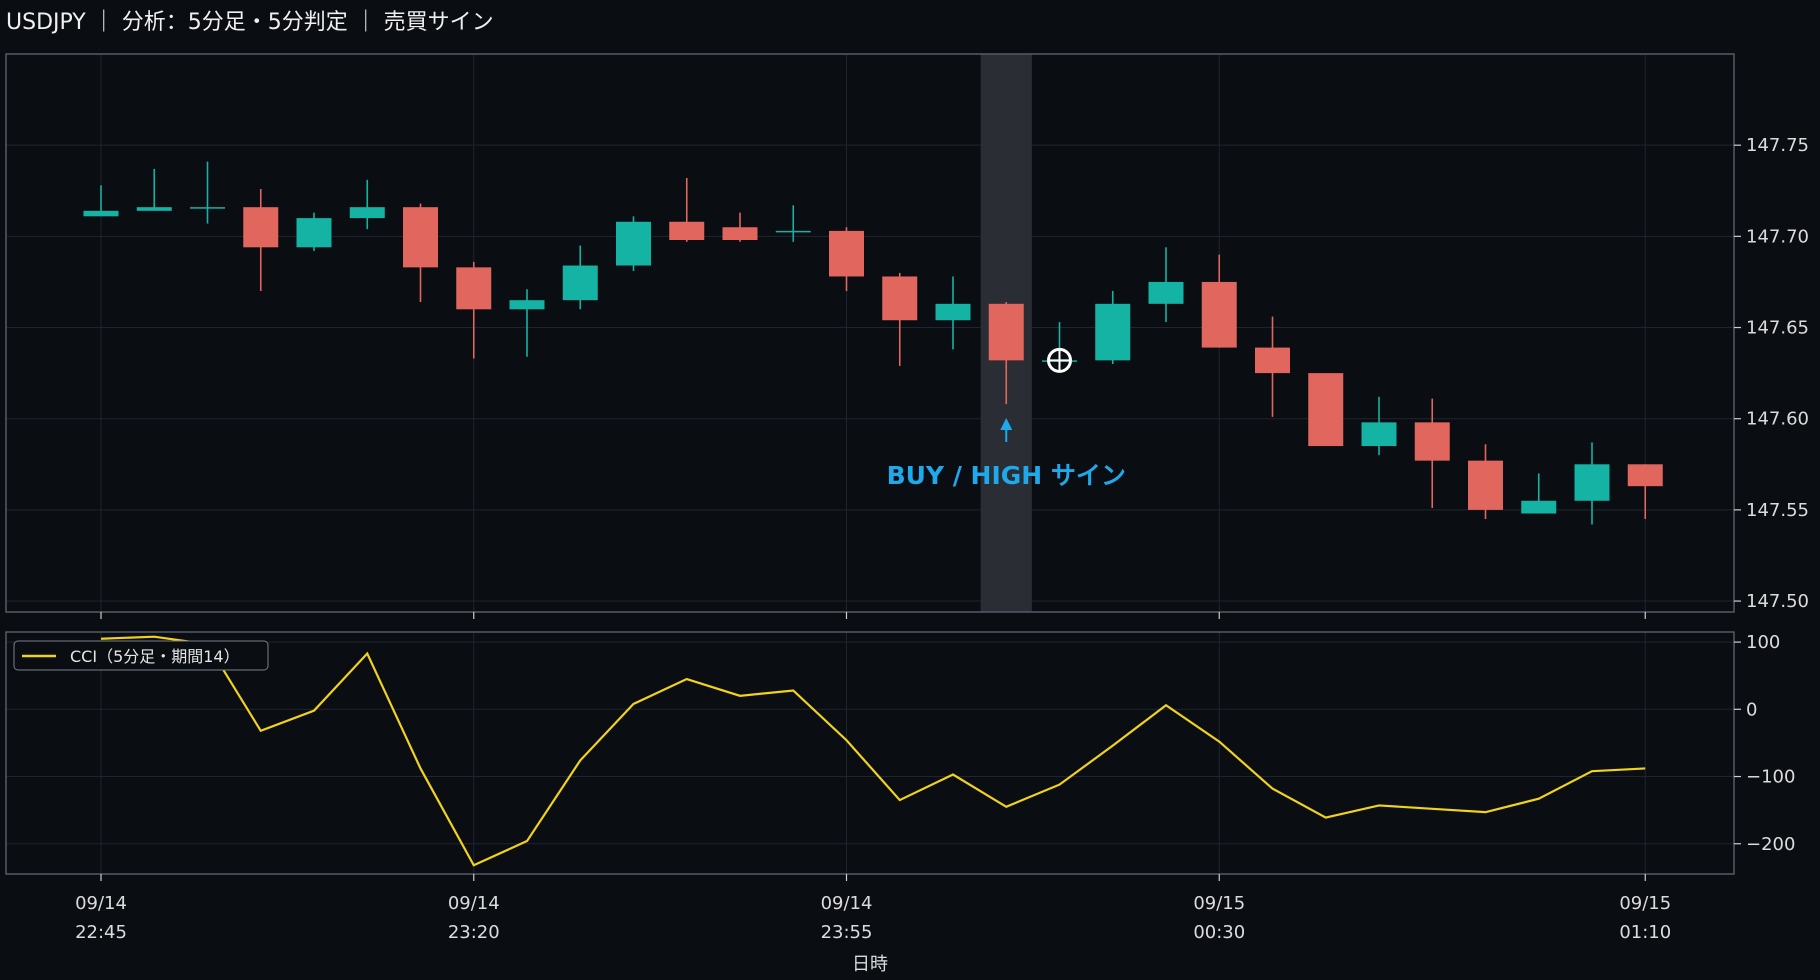 This screenshot has width=1820, height=980. What do you see at coordinates (1777, 510) in the screenshot?
I see `price-tick-label: 147.55` at bounding box center [1777, 510].